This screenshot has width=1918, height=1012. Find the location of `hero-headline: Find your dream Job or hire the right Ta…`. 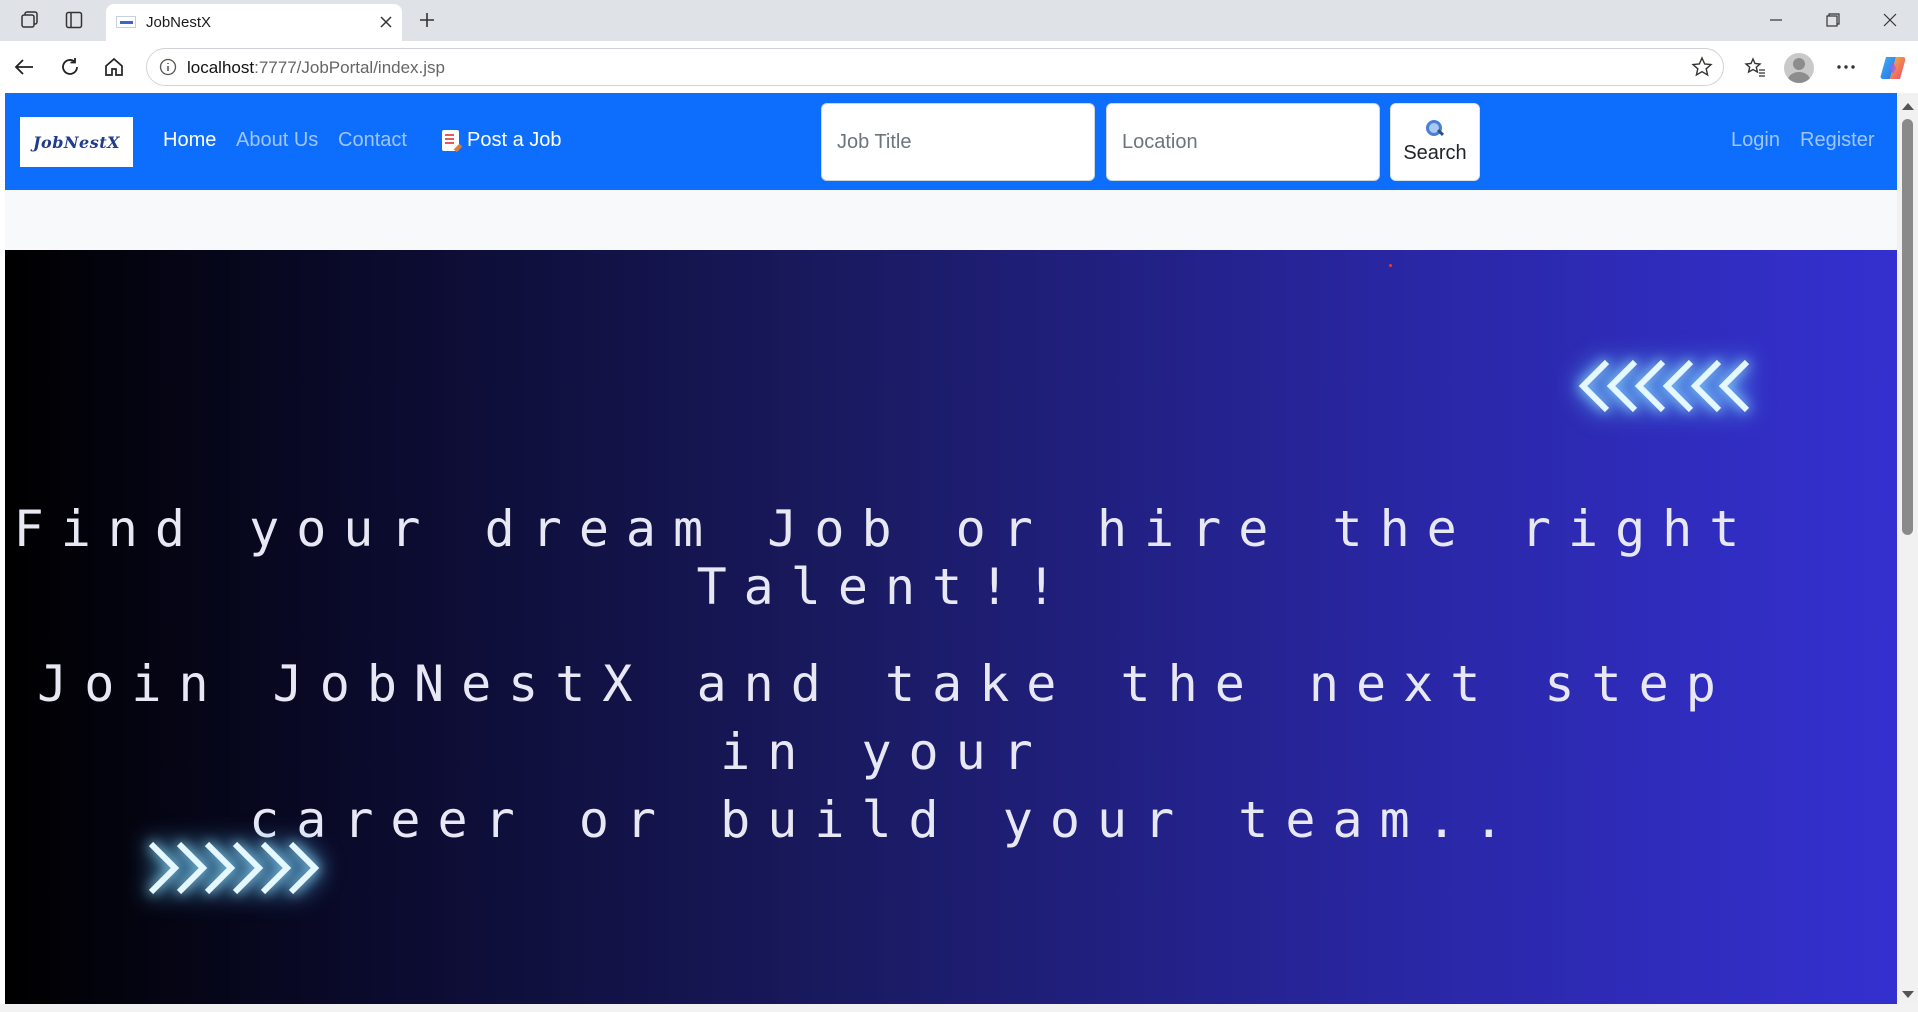

hero-headline: Find your dream Job or hire the right Ta… is located at coordinates (885, 558).